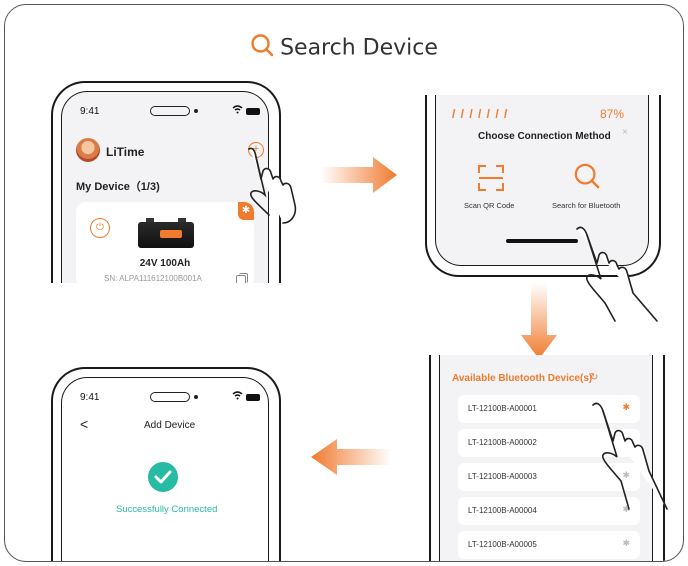 The height and width of the screenshot is (566, 688). I want to click on phone-add-device: 9:41 < Add Device Successfully Connected, so click(166, 464).